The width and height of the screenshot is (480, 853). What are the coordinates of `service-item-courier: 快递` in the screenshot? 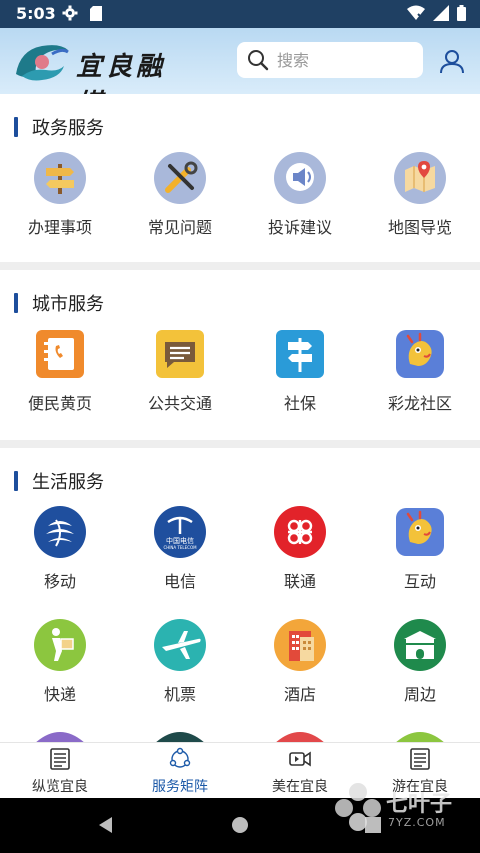 It's located at (60, 664).